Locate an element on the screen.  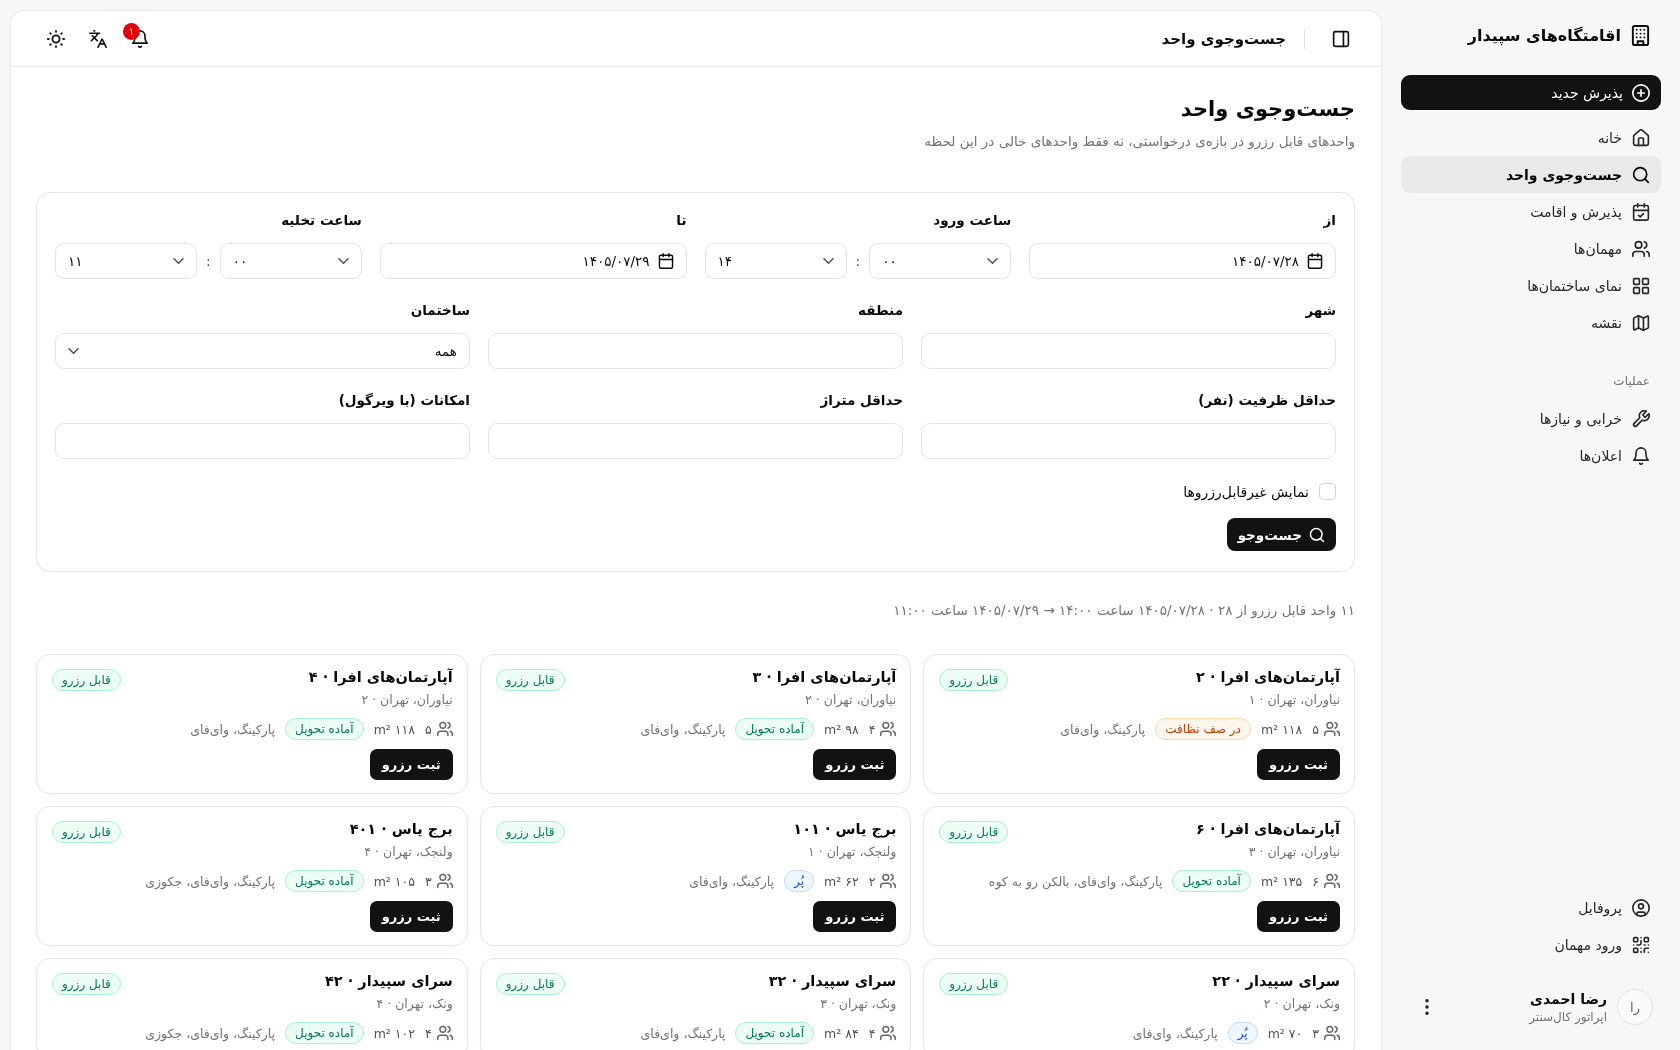
translate-icon is located at coordinates (98, 38).